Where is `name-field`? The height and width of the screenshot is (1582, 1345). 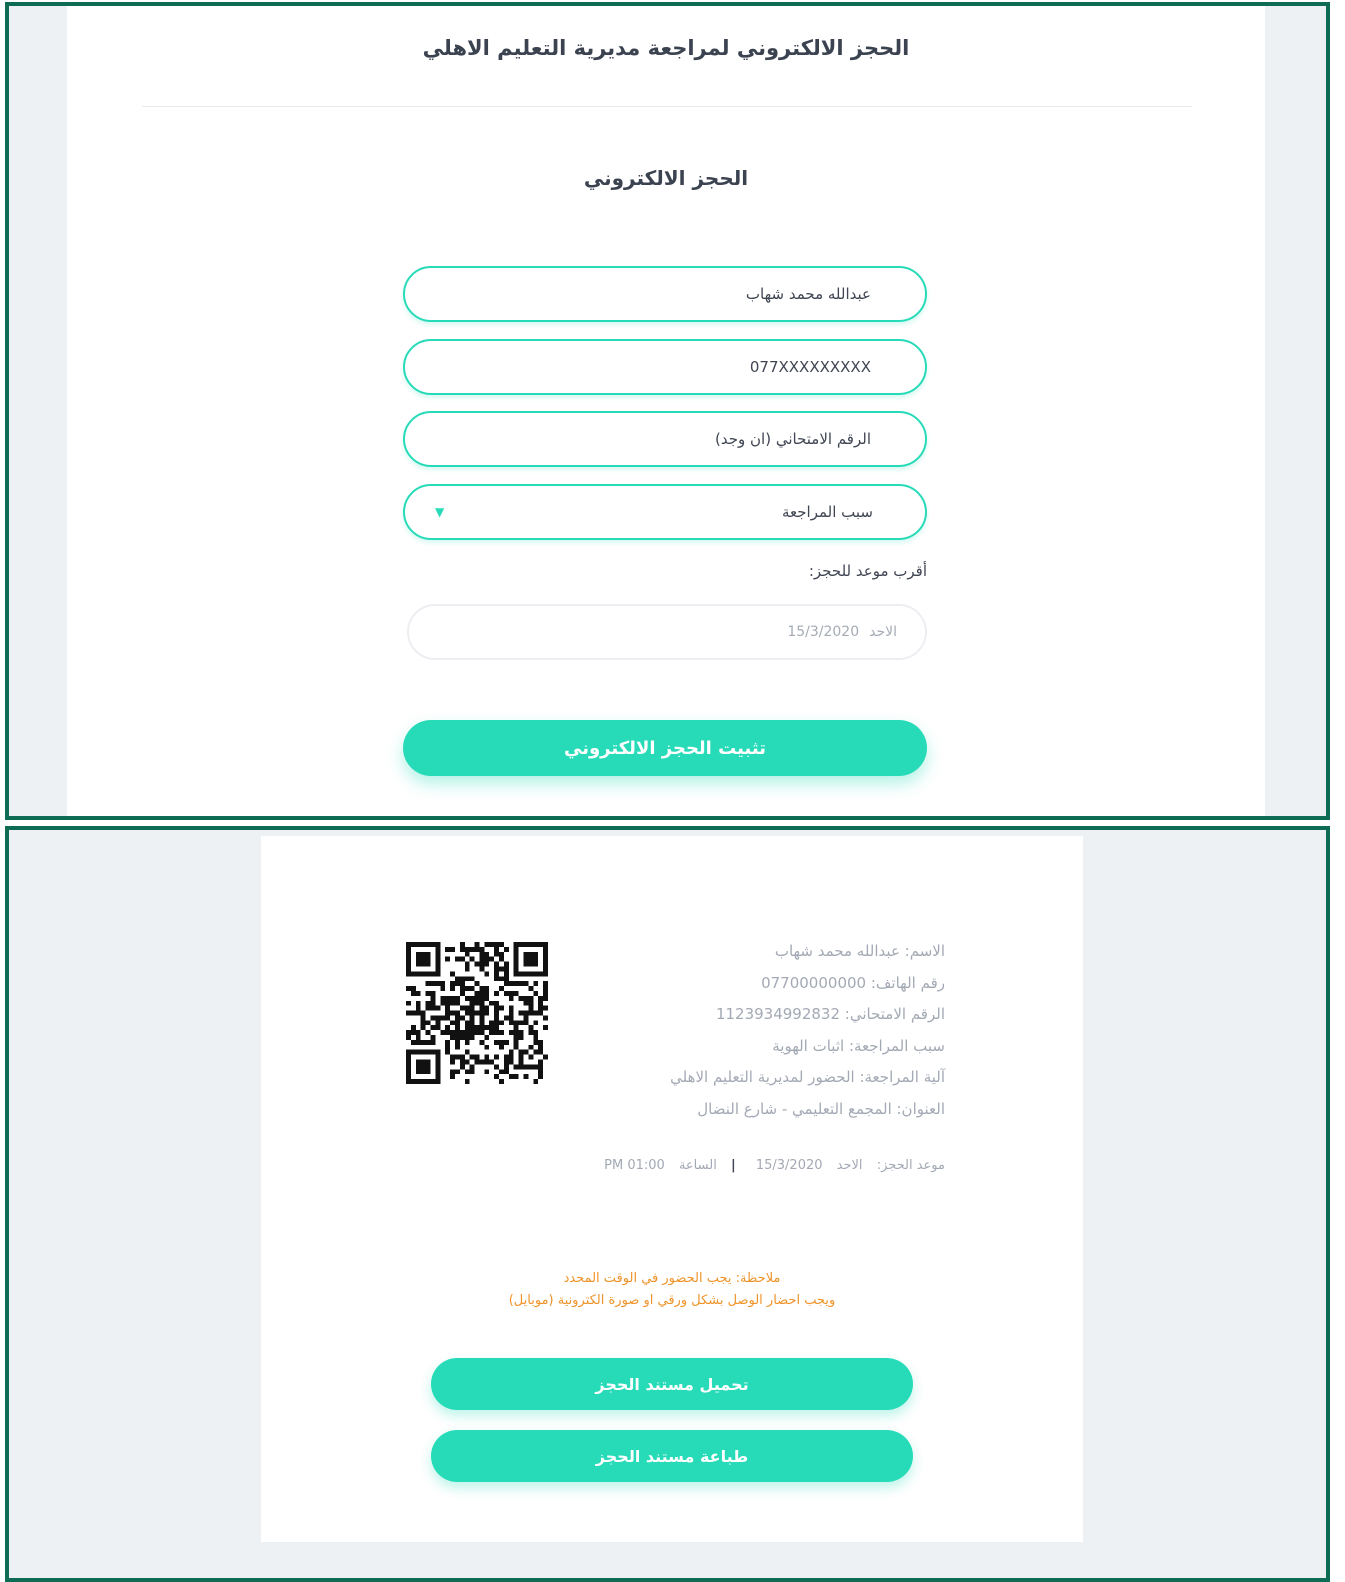
name-field is located at coordinates (665, 294).